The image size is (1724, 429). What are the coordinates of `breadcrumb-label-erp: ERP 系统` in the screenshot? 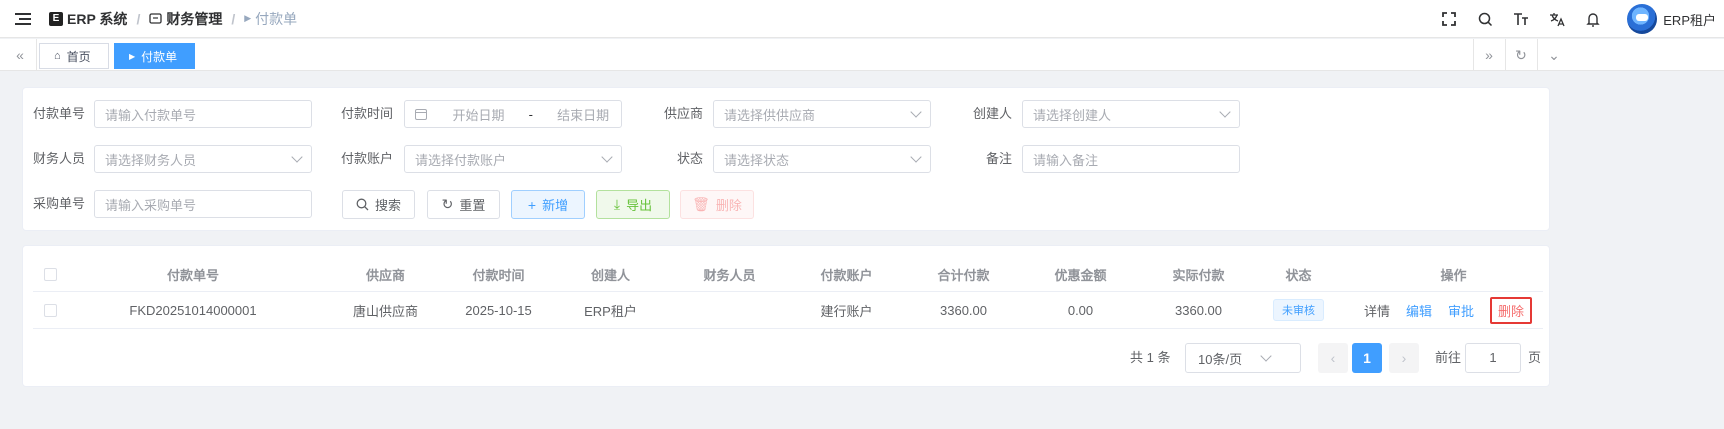 It's located at (97, 18).